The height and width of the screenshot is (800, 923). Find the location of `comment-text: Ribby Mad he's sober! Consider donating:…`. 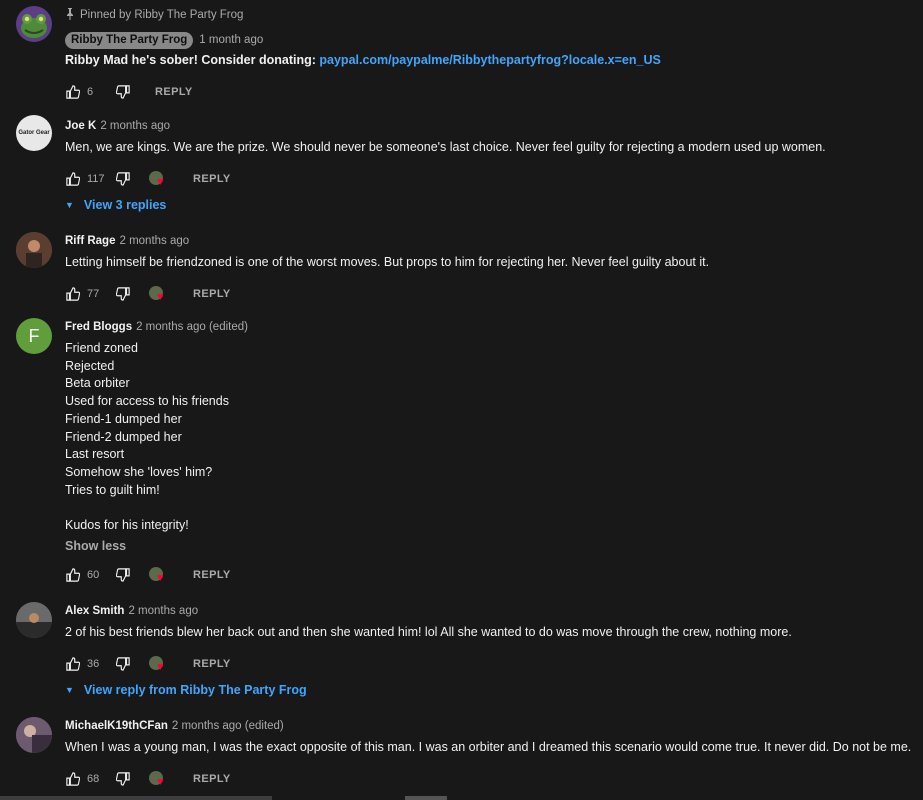

comment-text: Ribby Mad he's sober! Consider donating:… is located at coordinates (489, 61).